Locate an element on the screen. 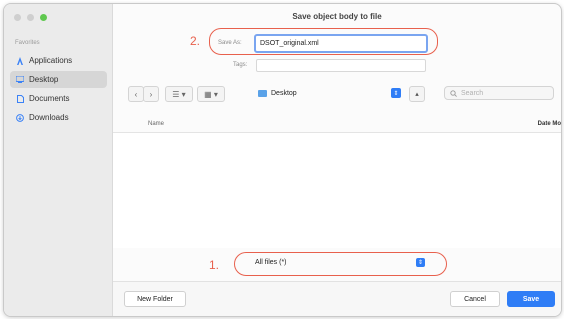 The image size is (564, 319). format-row: All files (*) ⇕ is located at coordinates (337, 264).